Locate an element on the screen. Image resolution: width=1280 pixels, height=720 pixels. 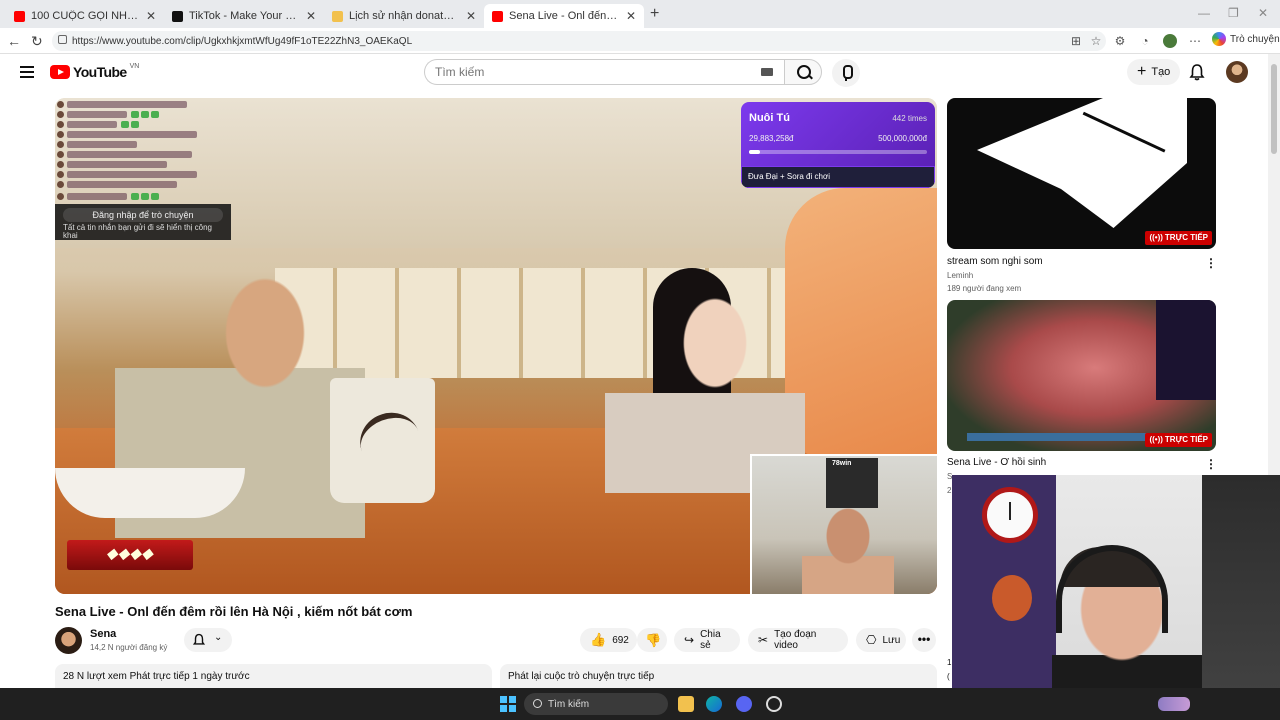
related-video-title: Sena Live - Ơ hồi sinh is located at coordinates (996, 462).